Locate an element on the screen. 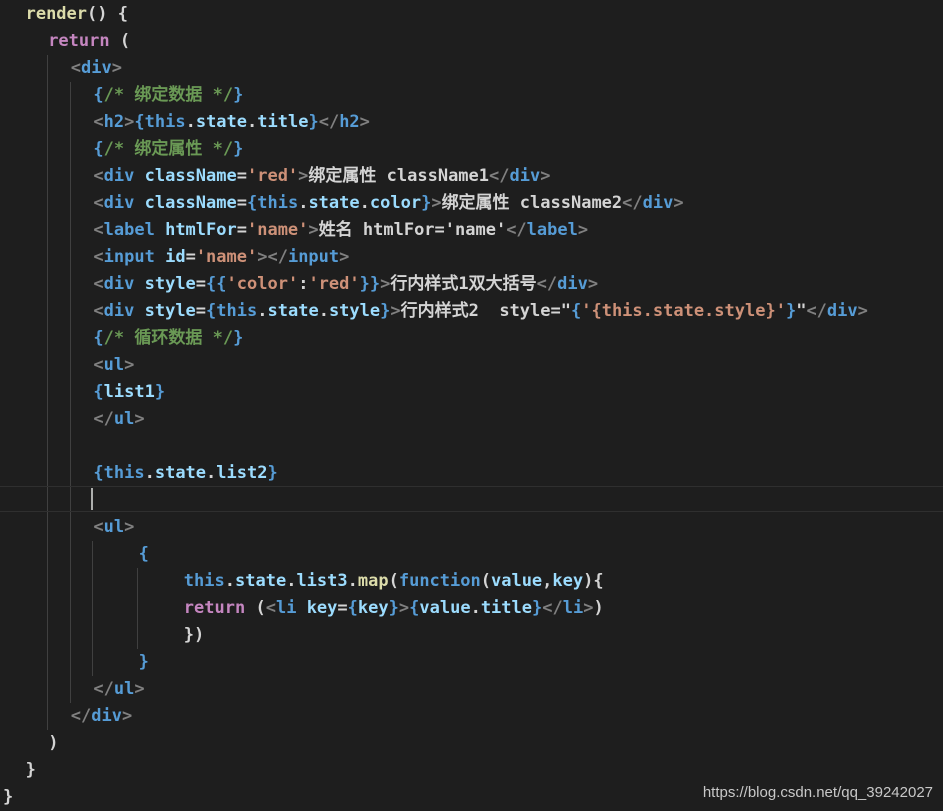  code-line: return ( is located at coordinates (89, 41).